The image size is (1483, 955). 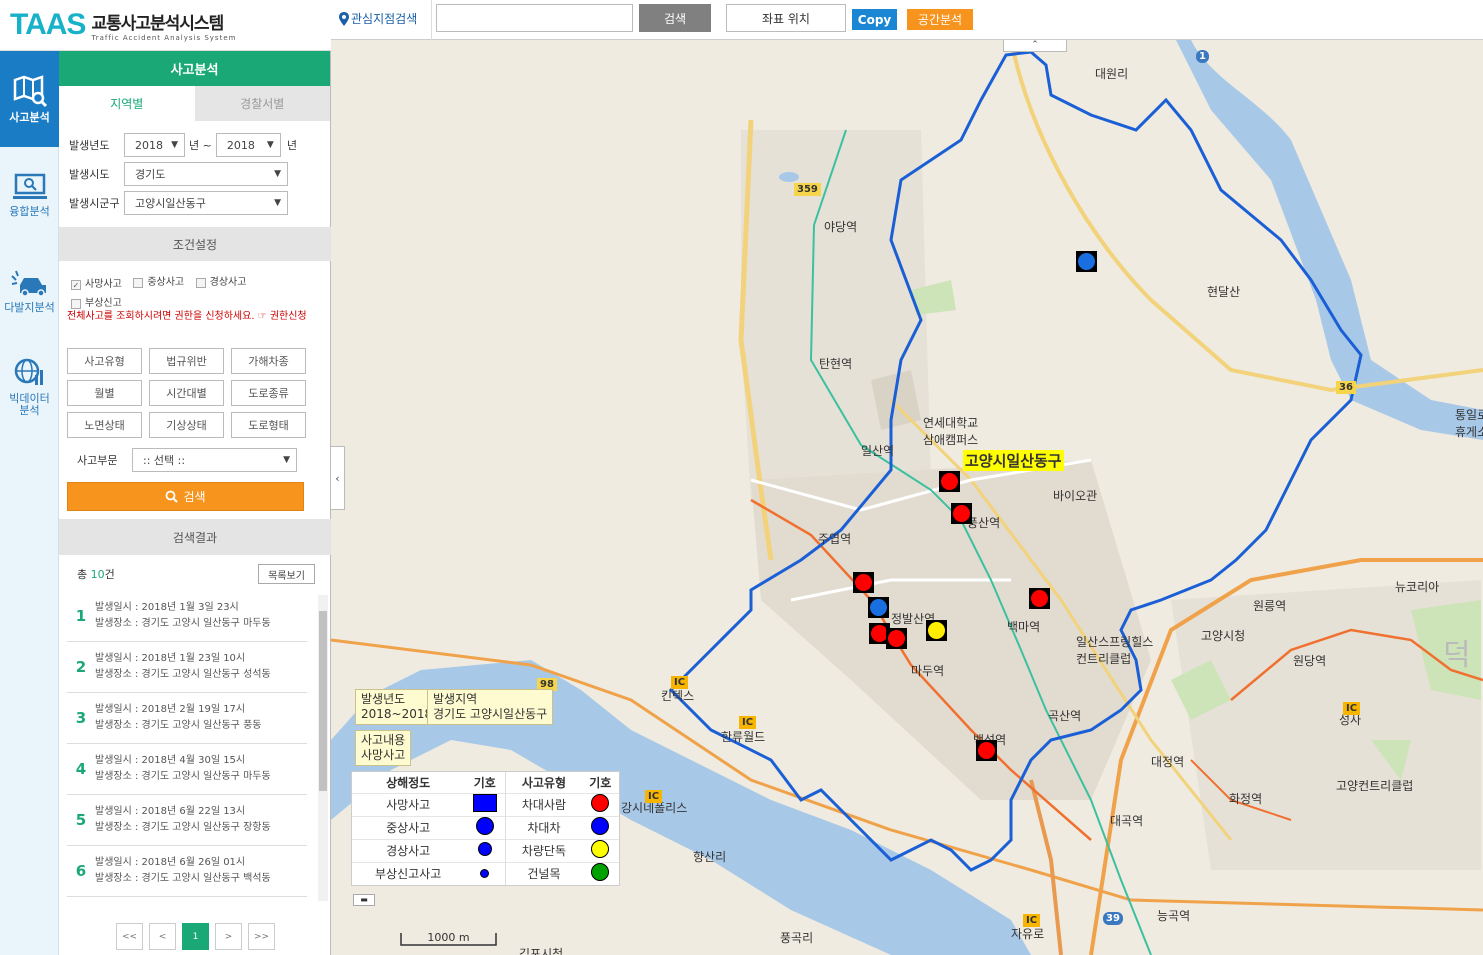 What do you see at coordinates (1168, 762) in the screenshot?
I see `place-label: 대정역` at bounding box center [1168, 762].